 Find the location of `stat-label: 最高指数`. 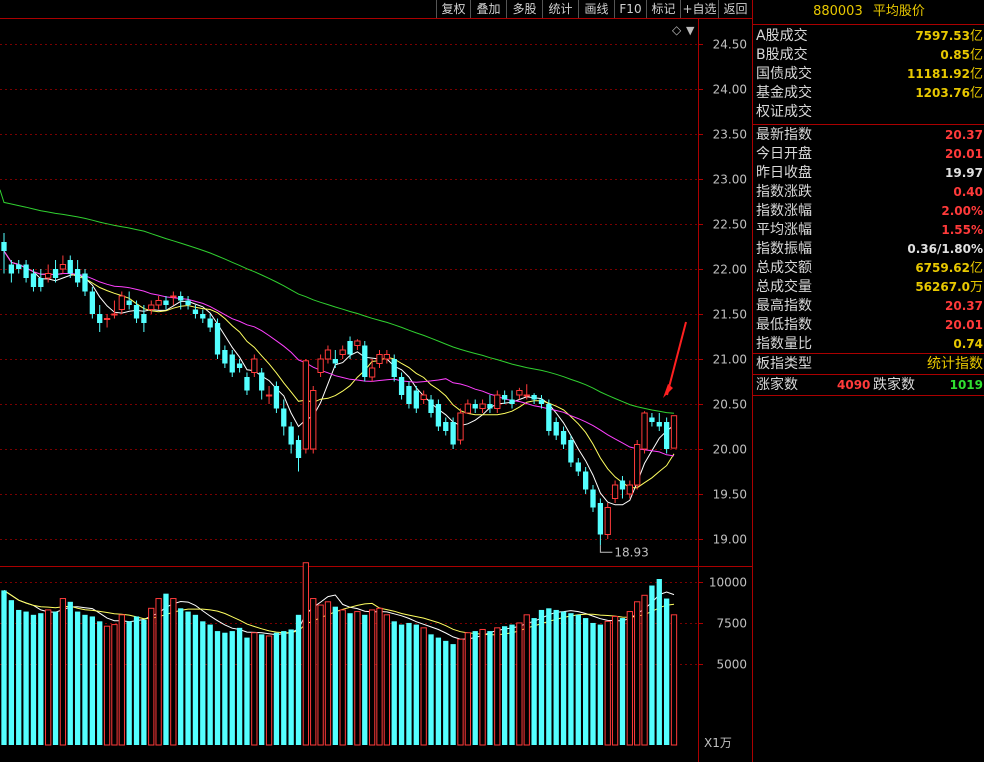

stat-label: 最高指数 is located at coordinates (784, 306).